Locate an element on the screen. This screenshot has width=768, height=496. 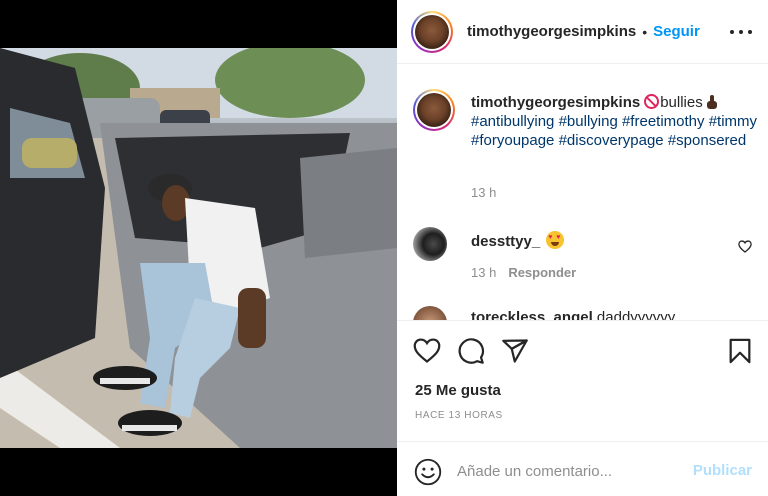
add-comment-bar: Publicar is located at coordinates (582, 468).